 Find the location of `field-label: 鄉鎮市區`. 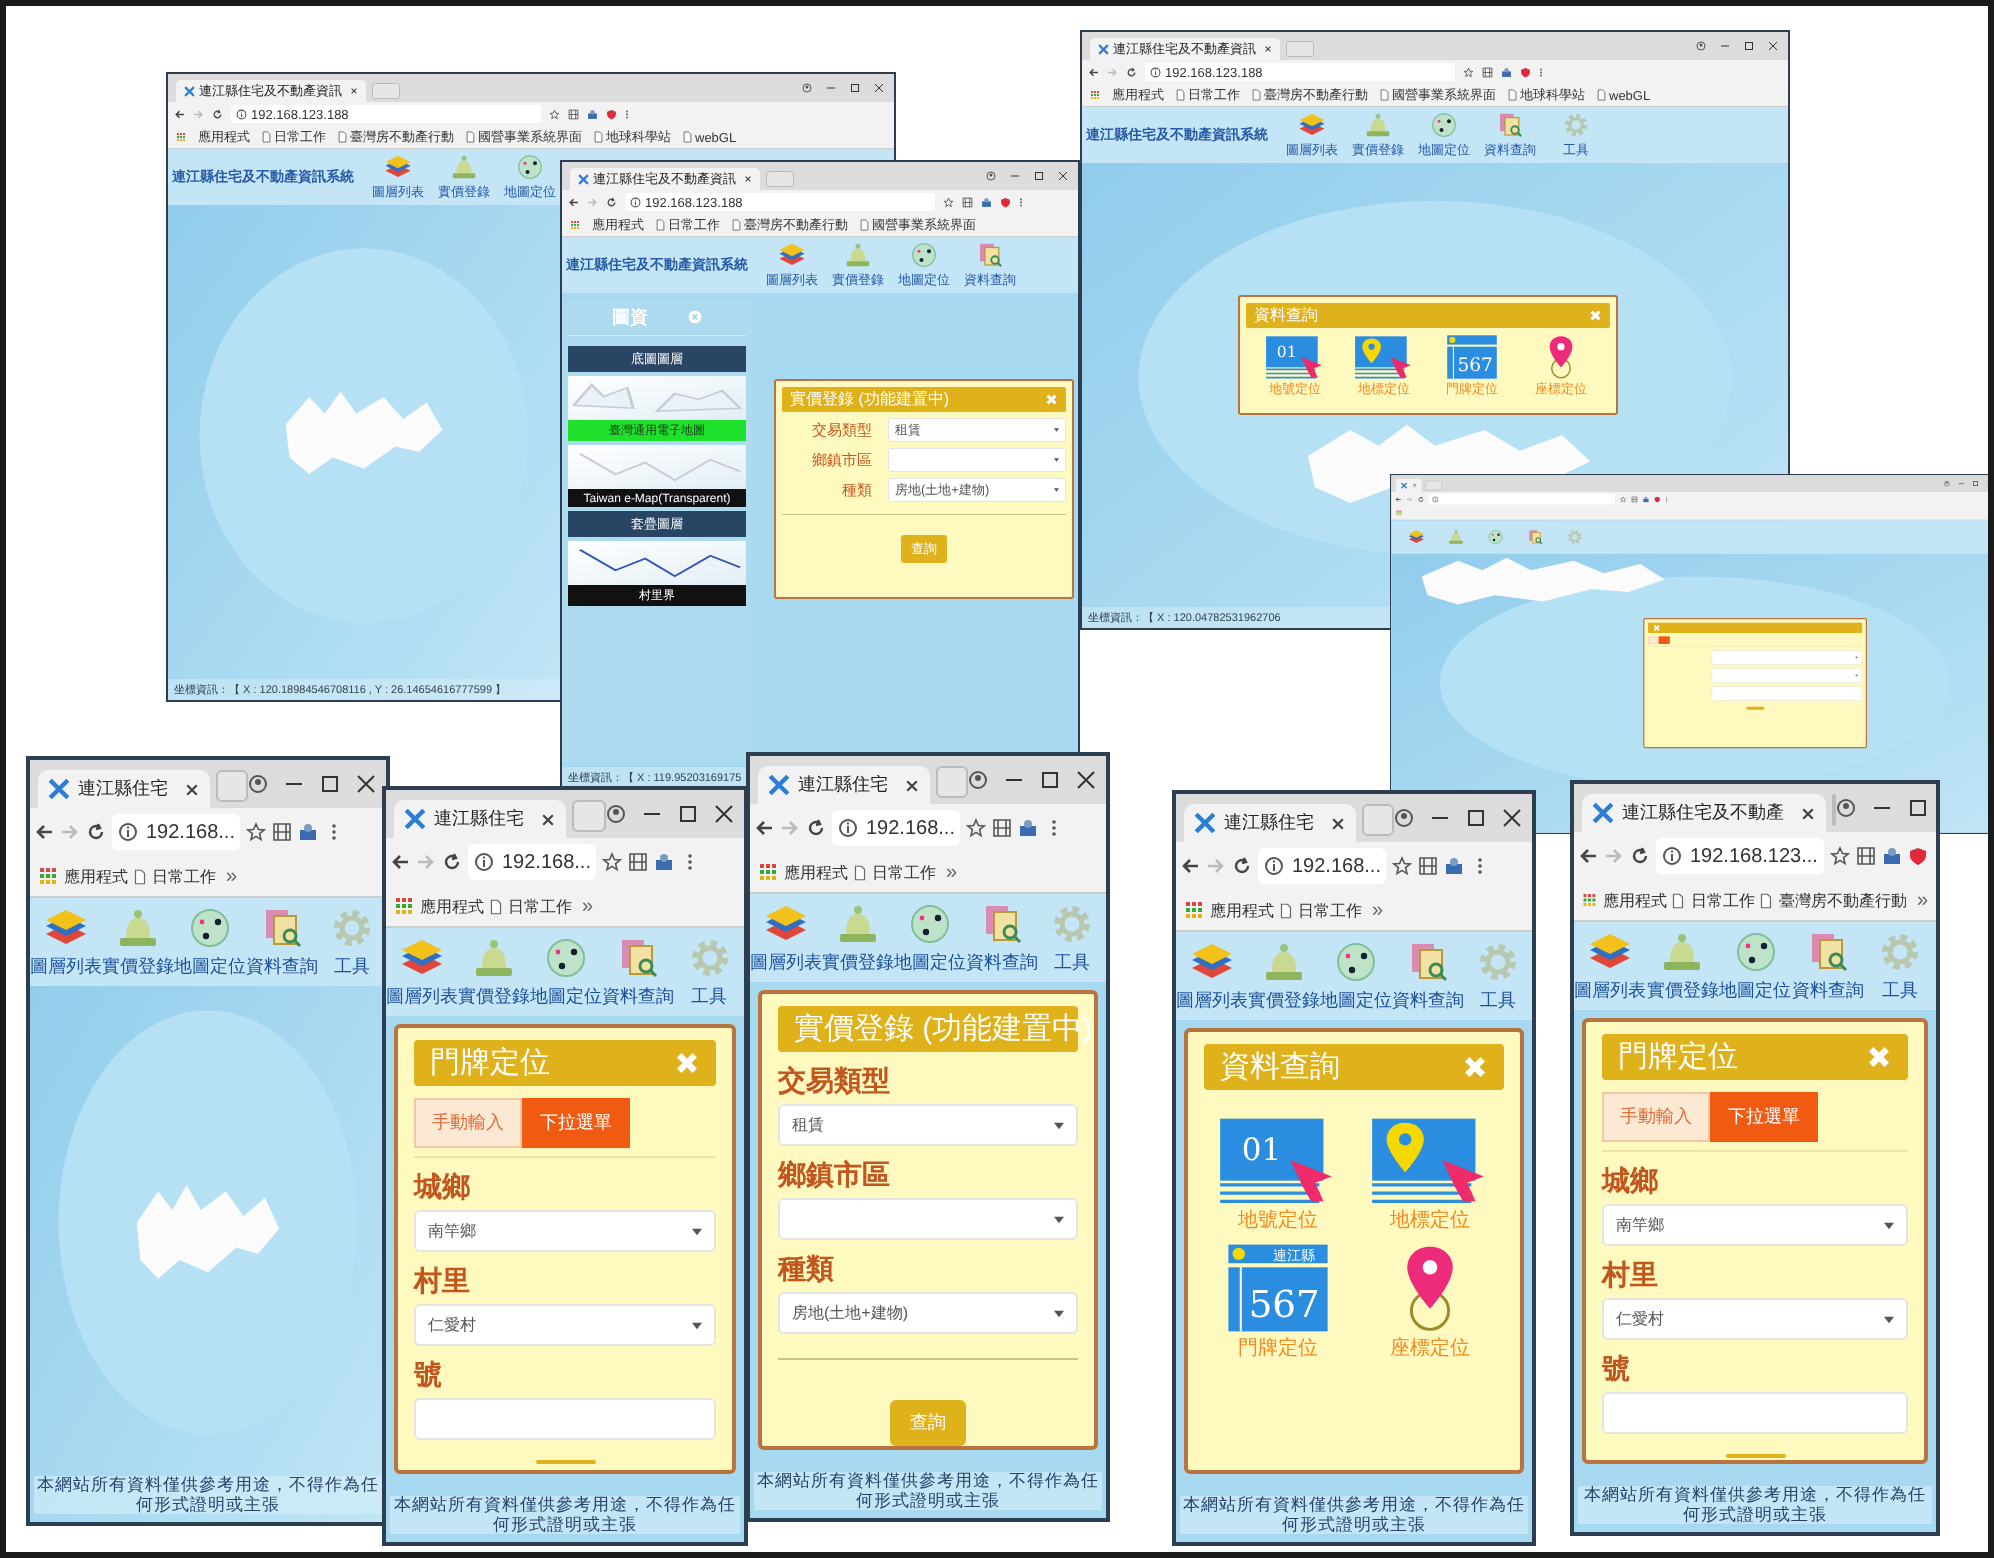

field-label: 鄉鎮市區 is located at coordinates (835, 1176).